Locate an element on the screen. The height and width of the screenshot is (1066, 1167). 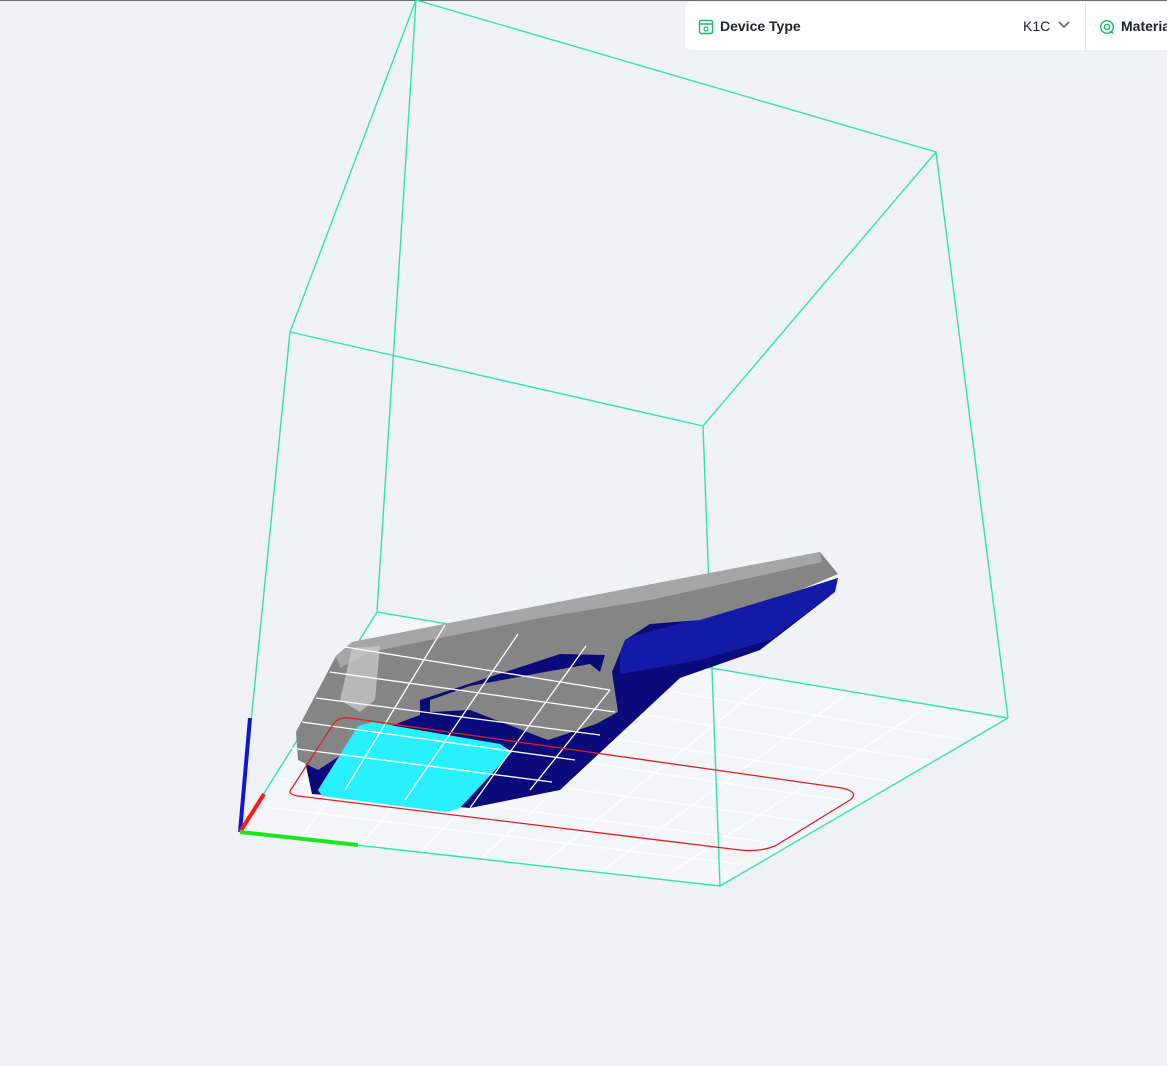
chevron-down-icon is located at coordinates (1064, 25).